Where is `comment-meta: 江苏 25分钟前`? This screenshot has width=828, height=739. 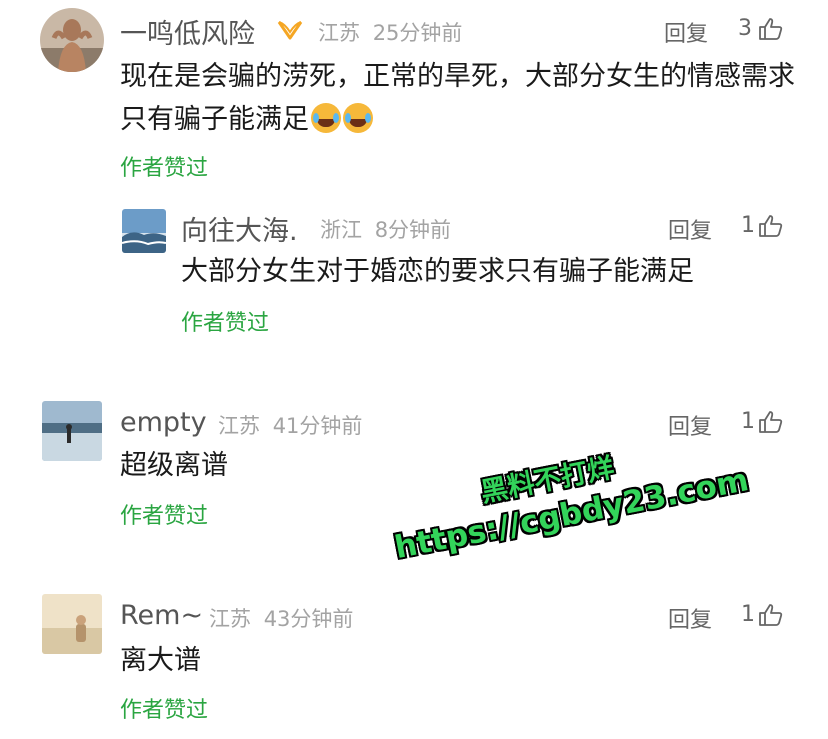
comment-meta: 江苏 25分钟前 is located at coordinates (390, 32).